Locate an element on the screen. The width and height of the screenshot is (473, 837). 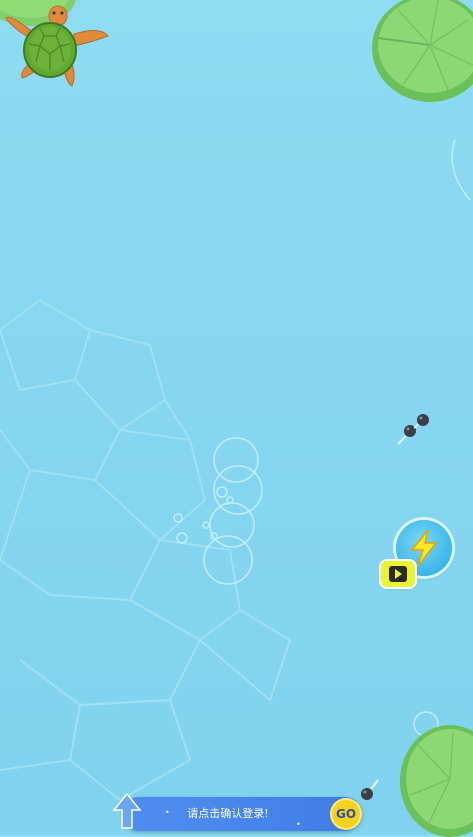
up-arrow-icon is located at coordinates (127, 810).